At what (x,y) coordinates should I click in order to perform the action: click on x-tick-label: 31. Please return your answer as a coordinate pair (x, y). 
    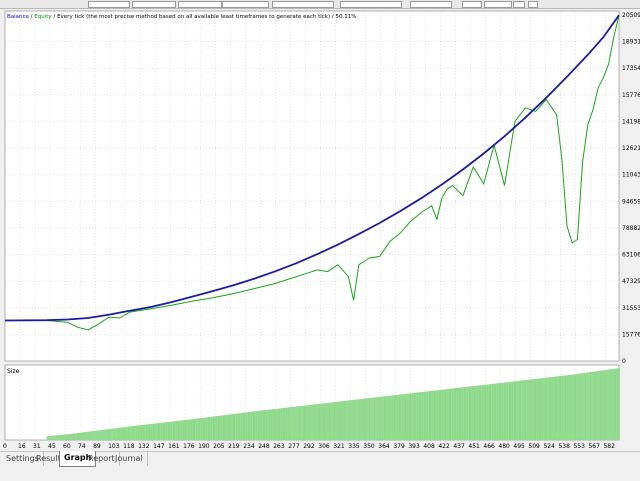
    Looking at the image, I should click on (37, 446).